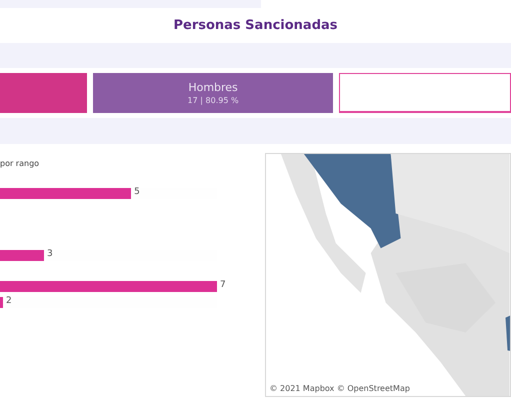  I want to click on chart-title: por rango, so click(20, 163).